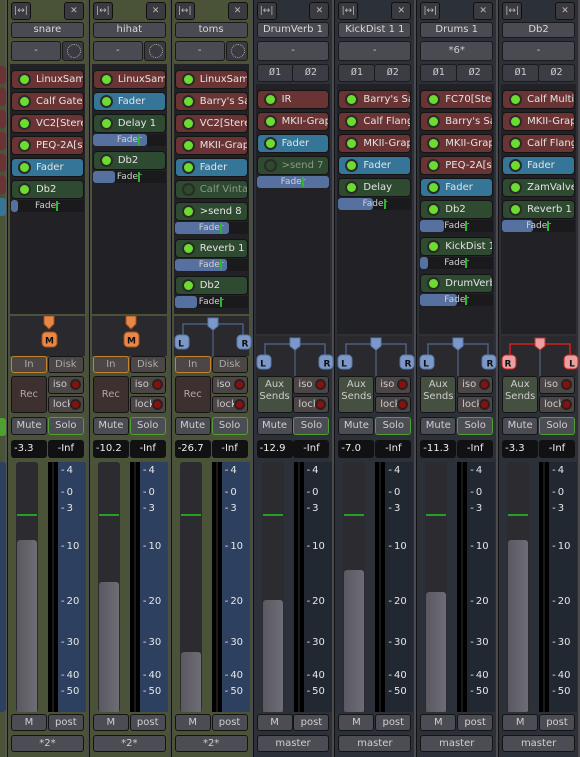 The width and height of the screenshot is (580, 757). I want to click on input-button: *6*, so click(457, 51).